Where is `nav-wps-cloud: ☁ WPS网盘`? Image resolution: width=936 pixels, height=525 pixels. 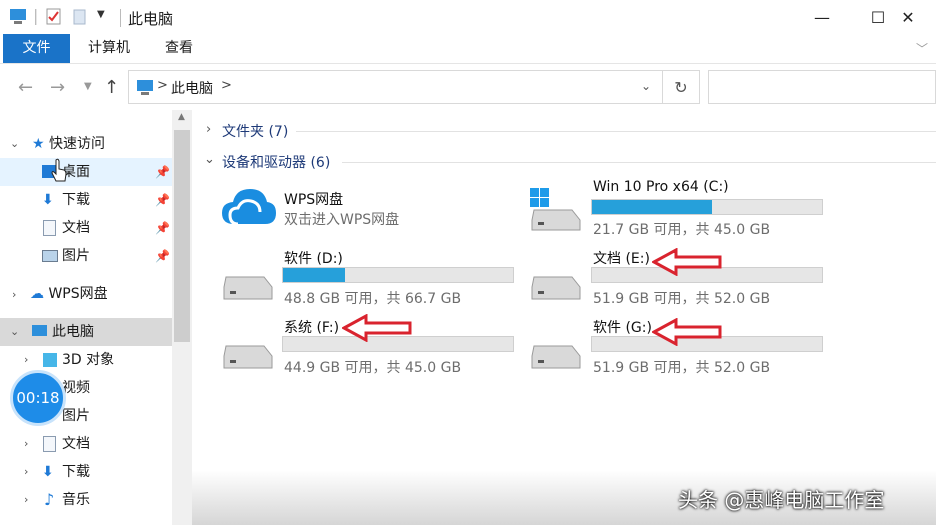
nav-wps-cloud: ☁ WPS网盘 is located at coordinates (101, 294).